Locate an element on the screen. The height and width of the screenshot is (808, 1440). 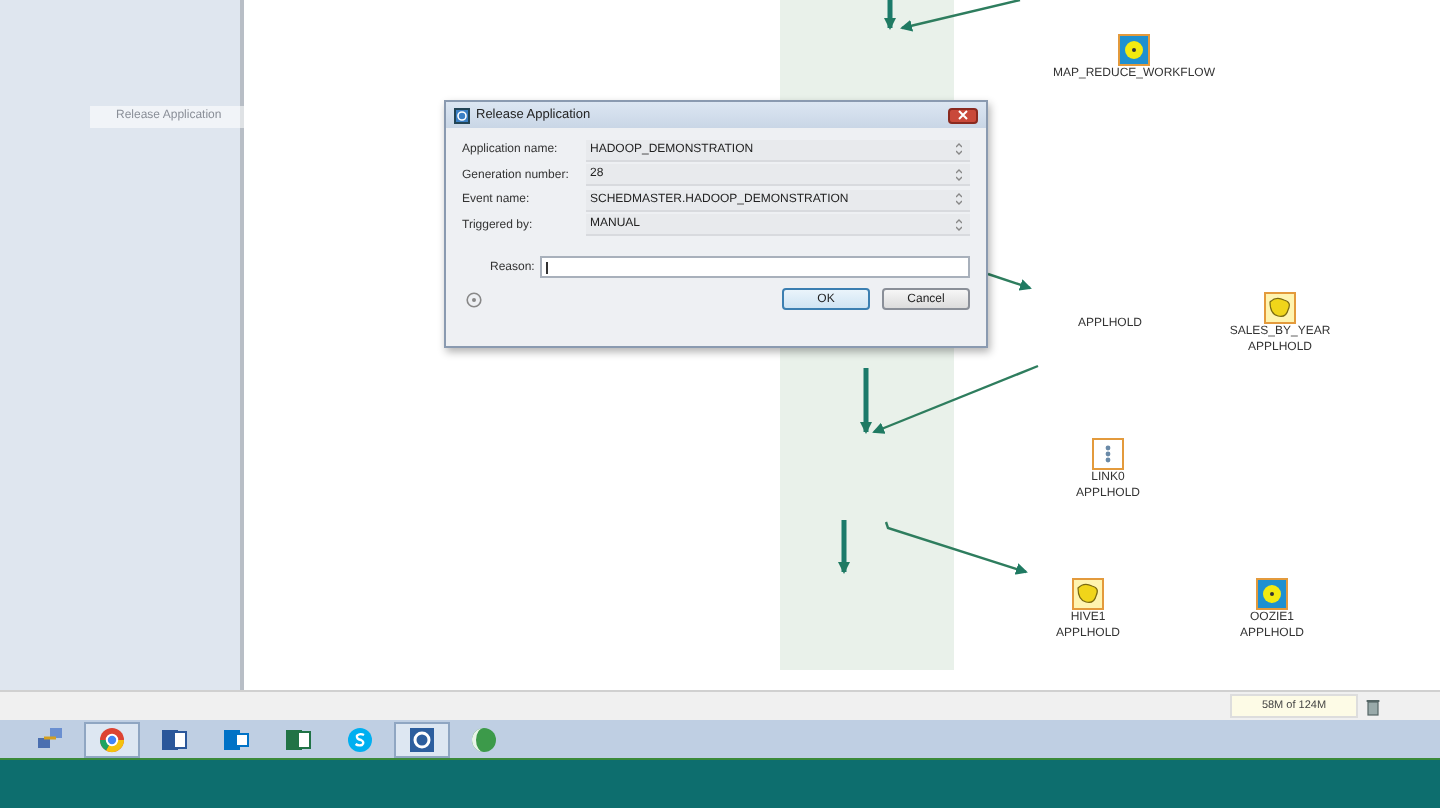
chrome-icon is located at coordinates (112, 739).